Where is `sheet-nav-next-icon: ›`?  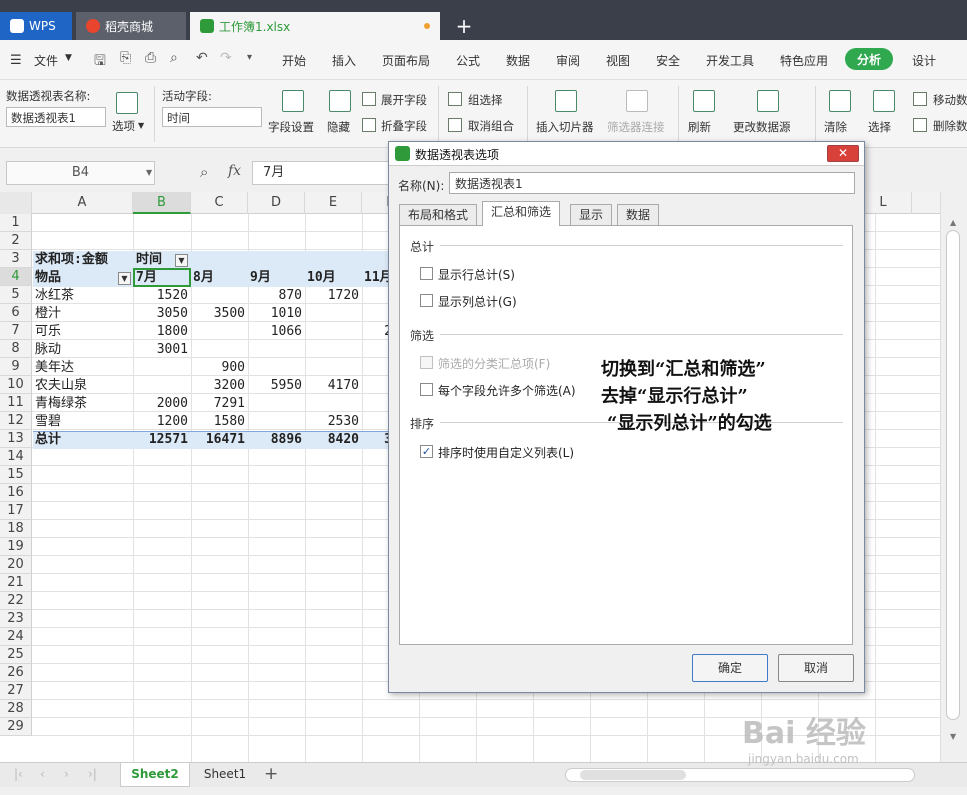 sheet-nav-next-icon: › is located at coordinates (66, 774).